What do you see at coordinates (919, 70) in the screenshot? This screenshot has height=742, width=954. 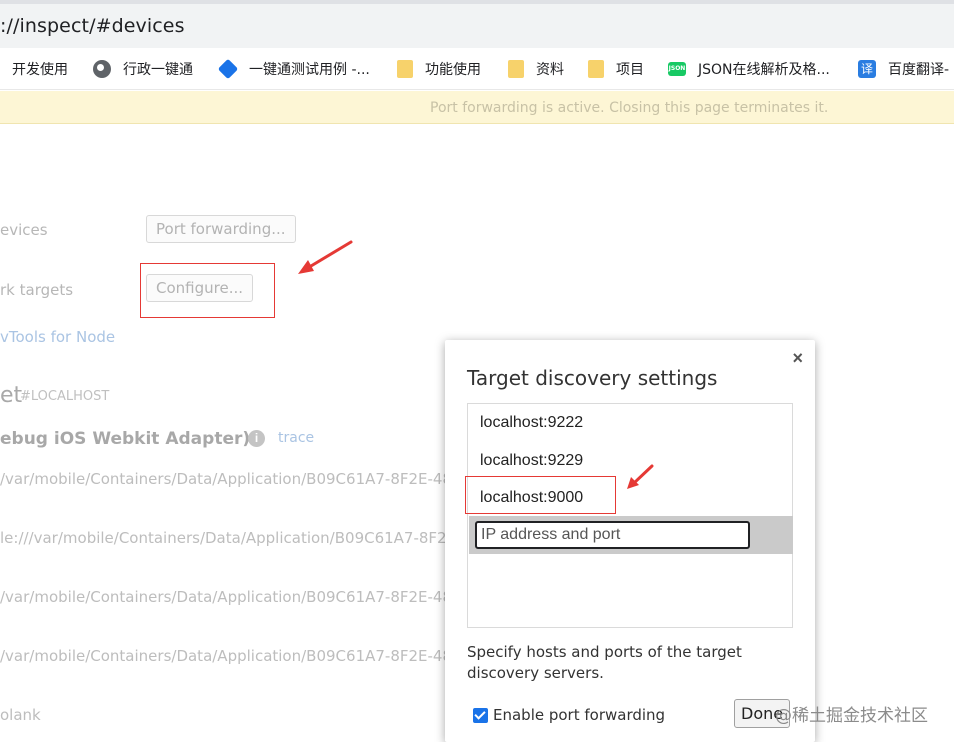 I see `bookmark-label: 百度翻译-` at bounding box center [919, 70].